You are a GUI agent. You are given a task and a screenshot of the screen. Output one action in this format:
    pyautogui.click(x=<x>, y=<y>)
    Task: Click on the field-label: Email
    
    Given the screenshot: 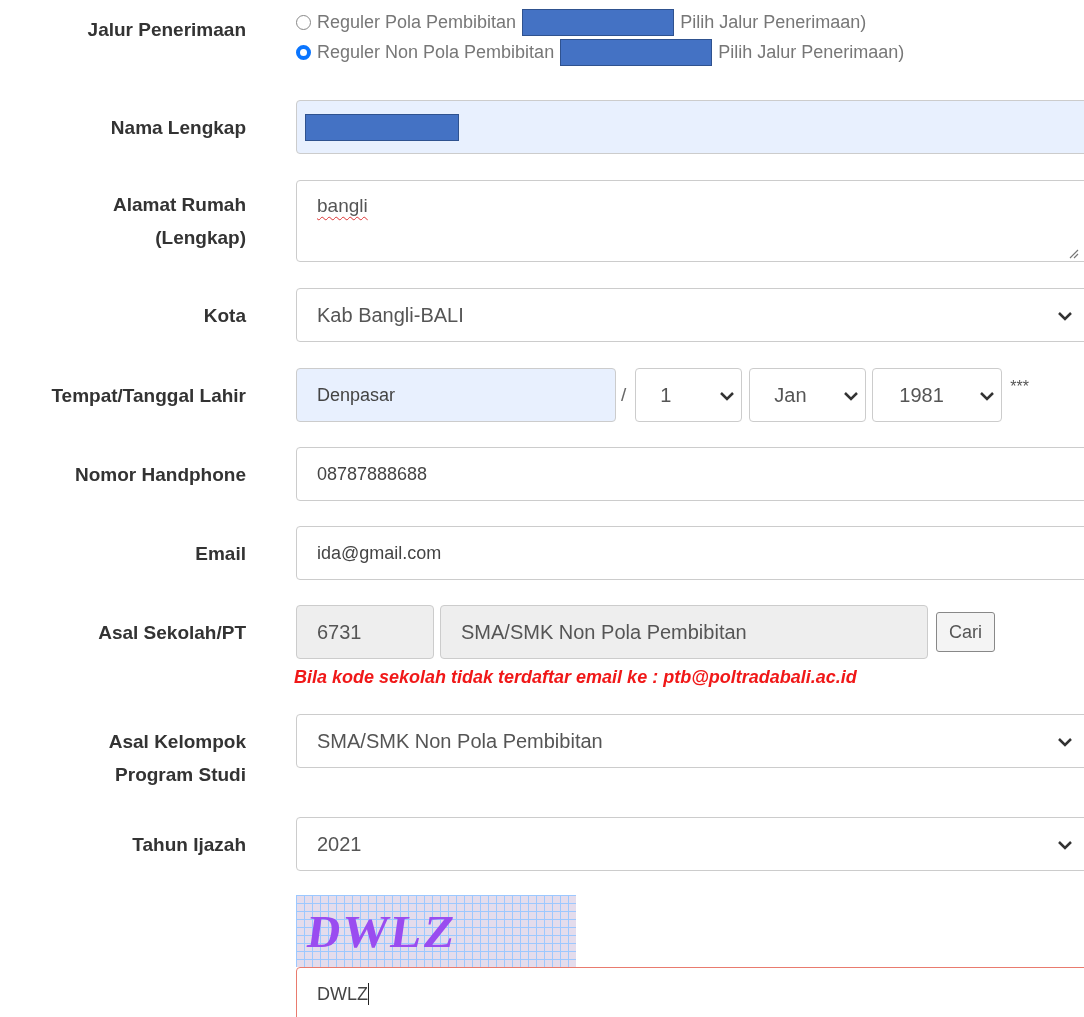 What is the action you would take?
    pyautogui.click(x=220, y=553)
    